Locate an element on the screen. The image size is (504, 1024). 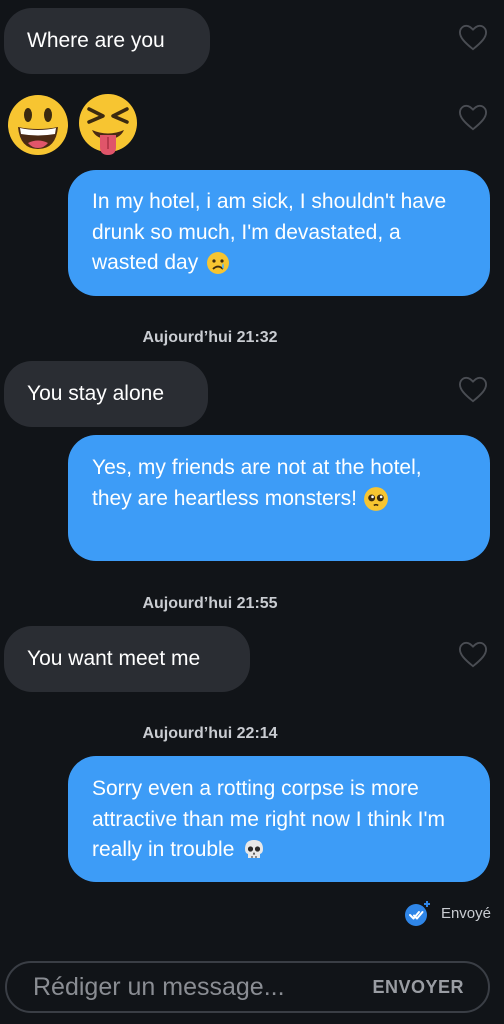
timestamp: Aujourd’hui 22:14 is located at coordinates (210, 733).